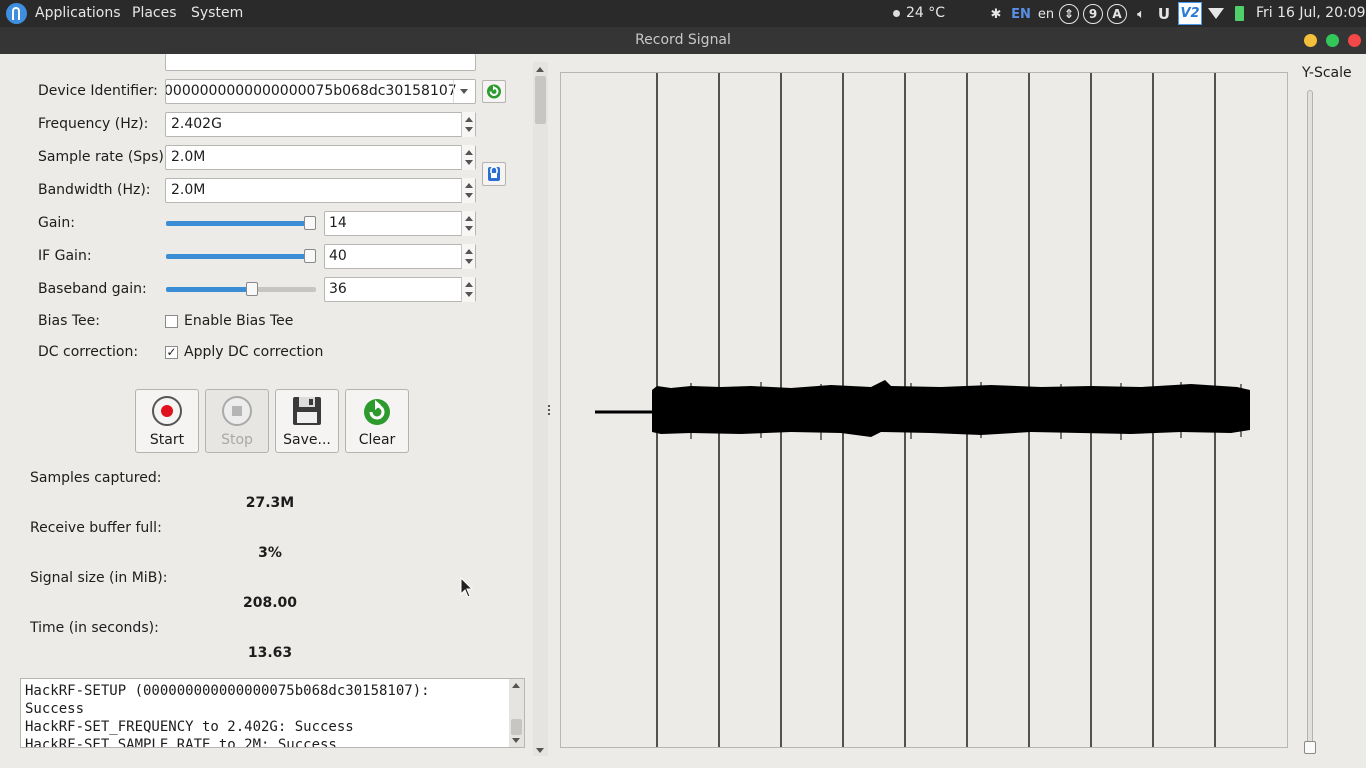 This screenshot has height=768, width=1366. Describe the element at coordinates (1310, 418) in the screenshot. I see `y-scale-slider` at that location.